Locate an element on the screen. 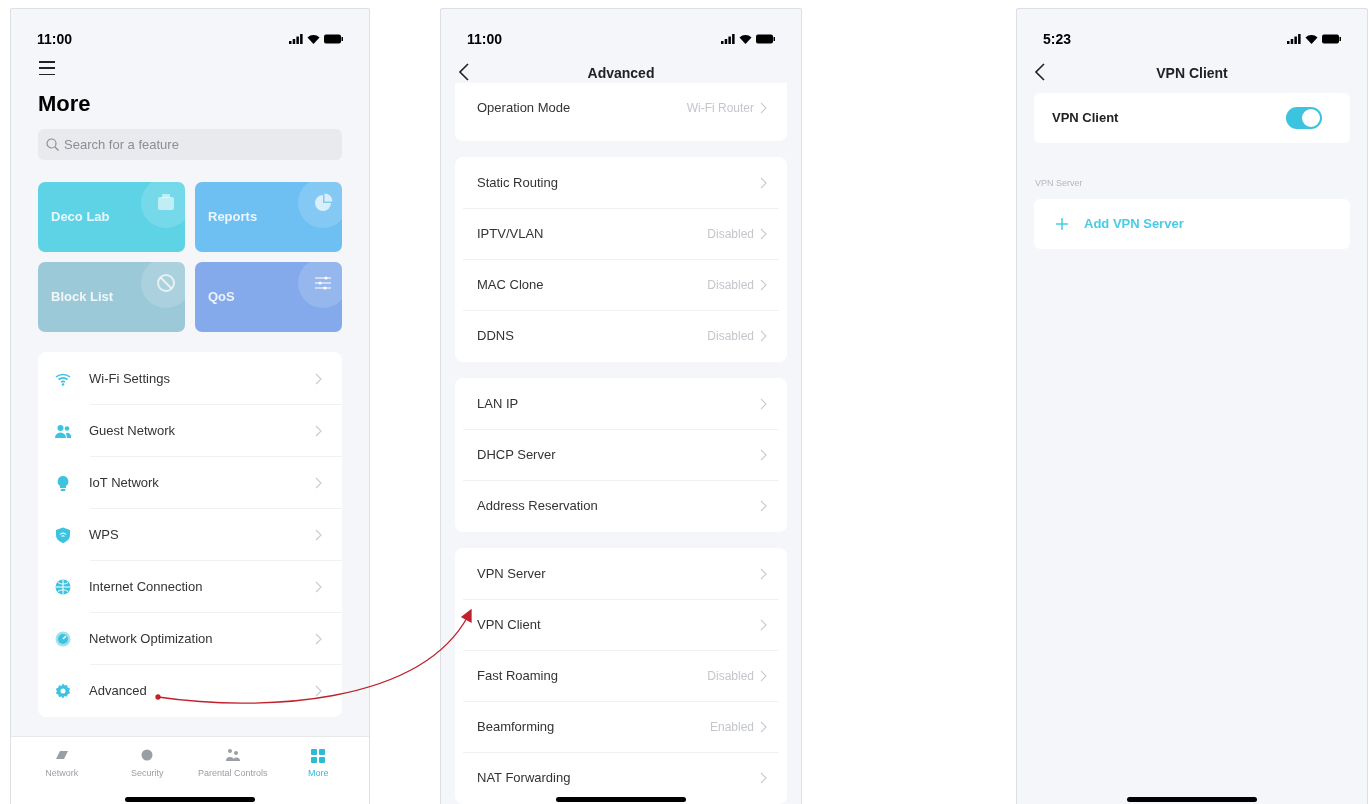 The width and height of the screenshot is (1369, 804). pie-chart-icon is located at coordinates (320, 205).